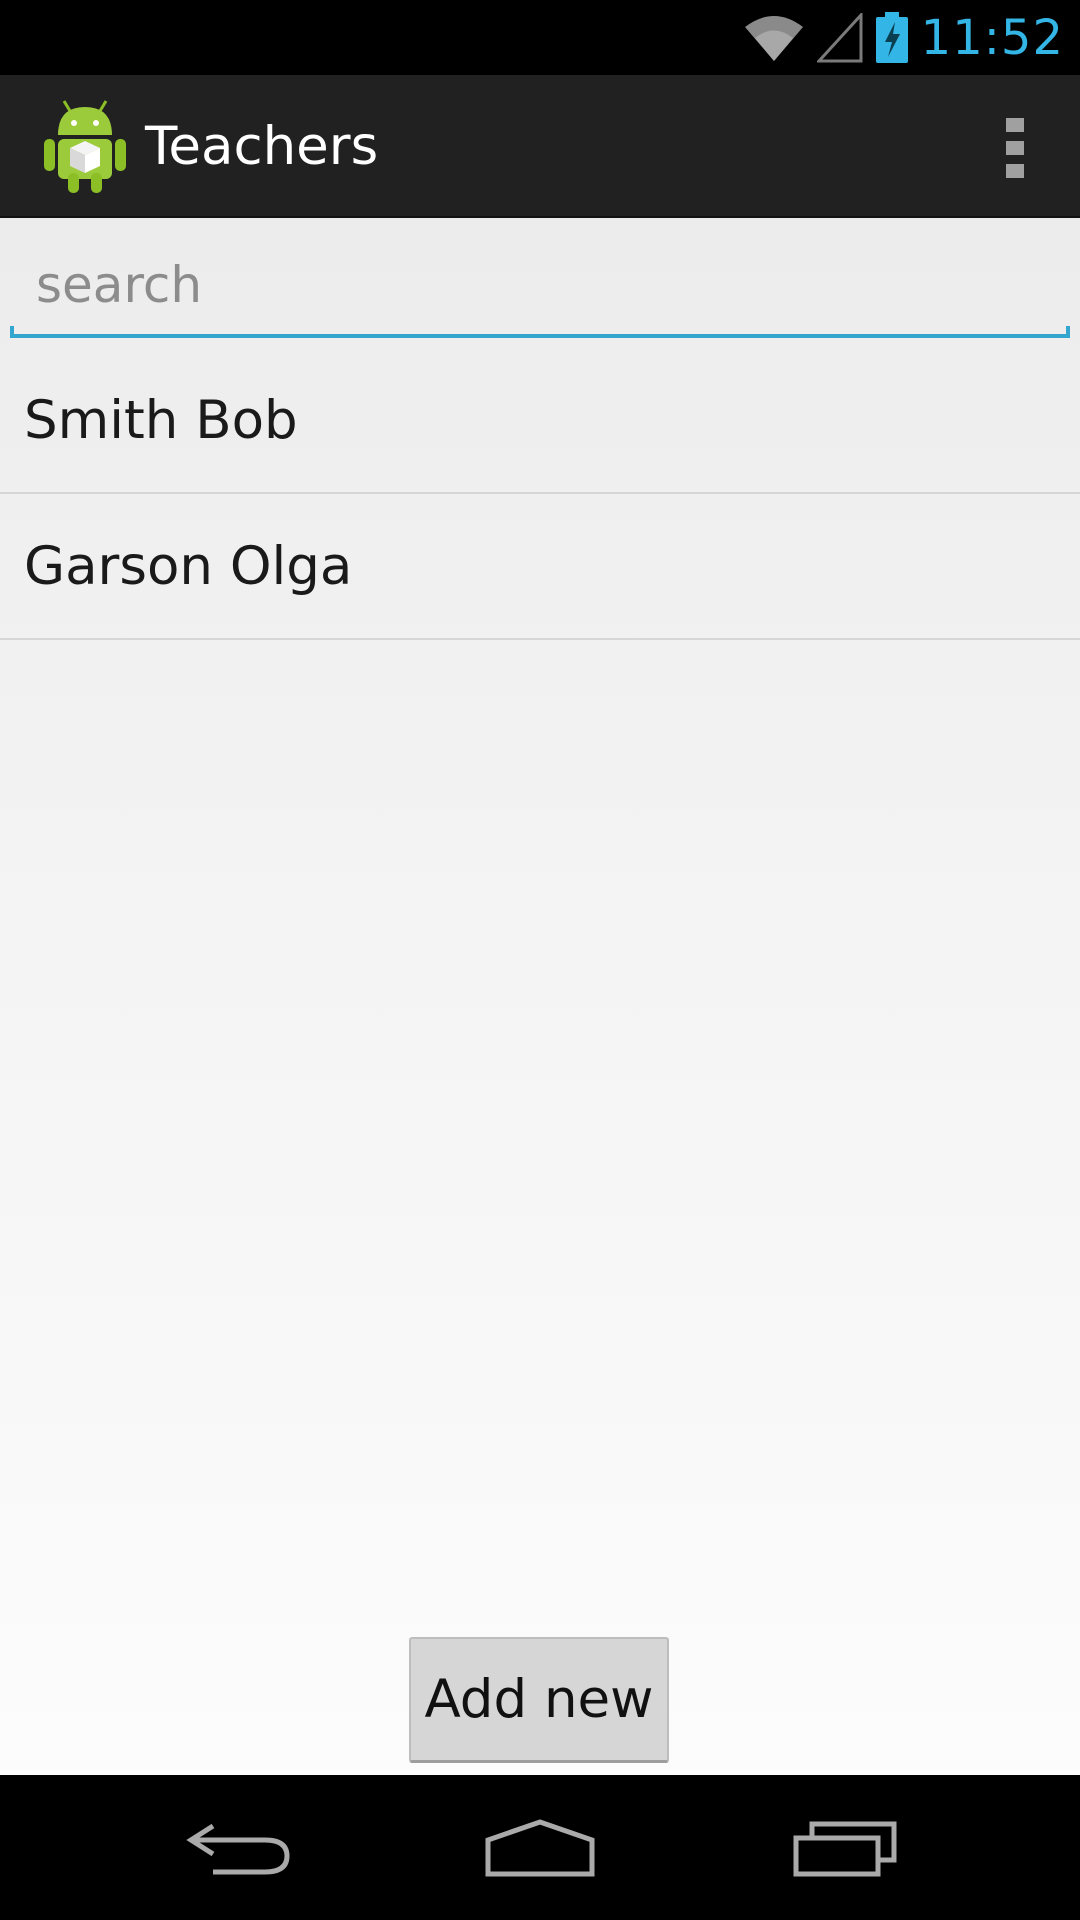  What do you see at coordinates (161, 420) in the screenshot?
I see `list-item-label: Smith Bob` at bounding box center [161, 420].